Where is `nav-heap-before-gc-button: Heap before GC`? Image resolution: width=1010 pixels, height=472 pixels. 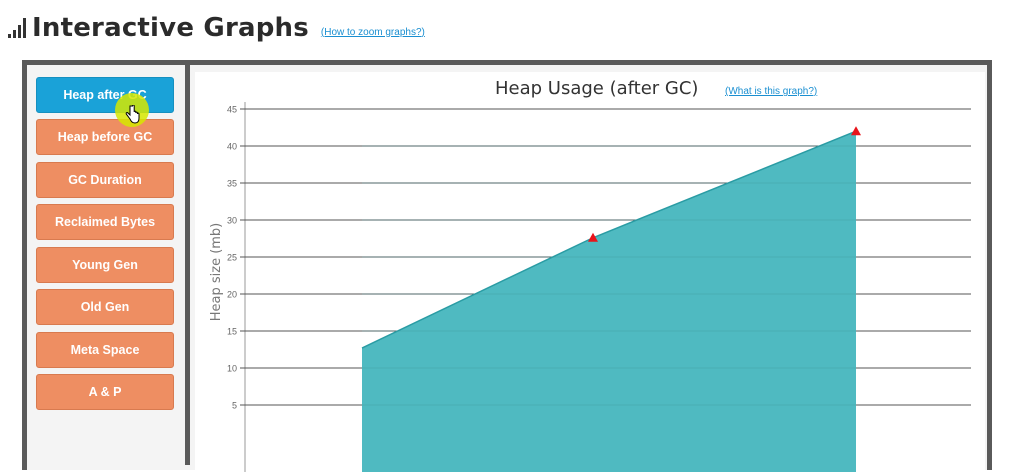 nav-heap-before-gc-button: Heap before GC is located at coordinates (105, 137).